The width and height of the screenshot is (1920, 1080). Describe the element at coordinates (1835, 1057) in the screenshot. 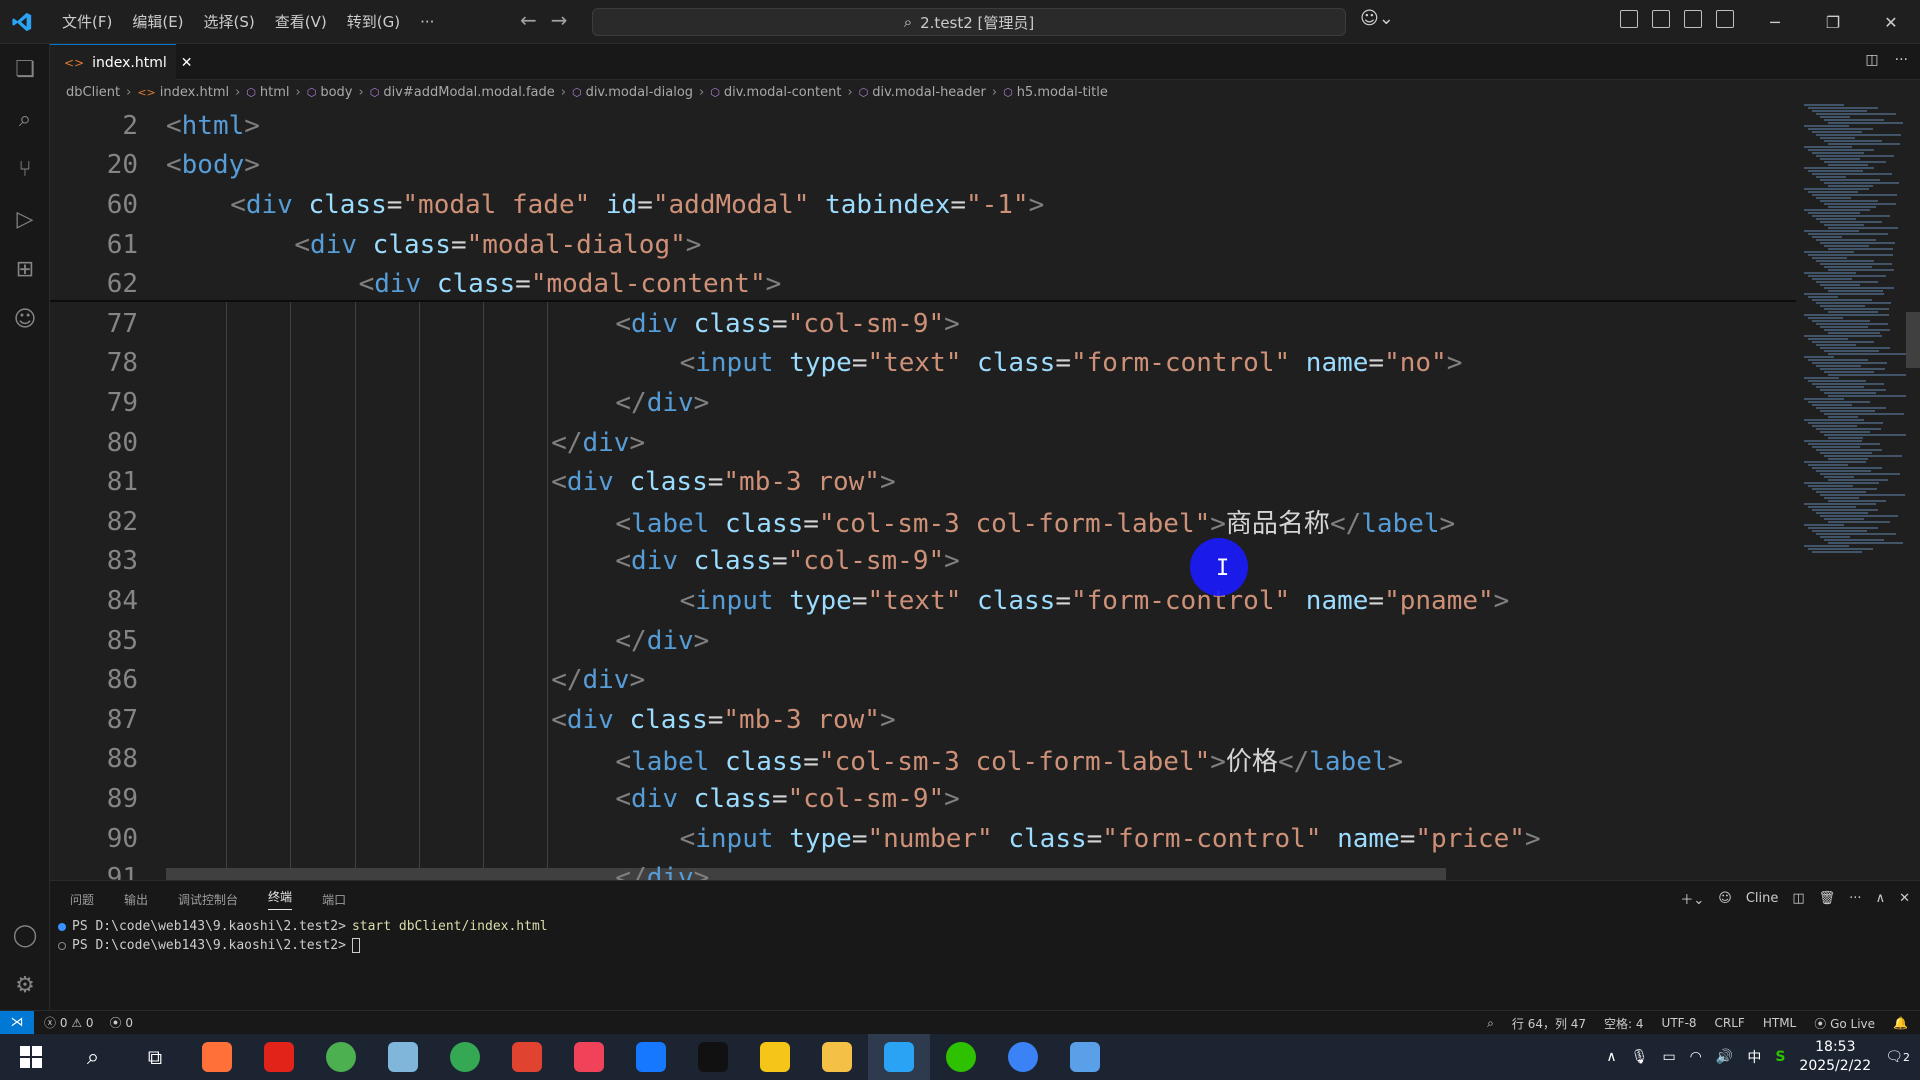

I see `clock: 18:53 2025/2/22` at that location.